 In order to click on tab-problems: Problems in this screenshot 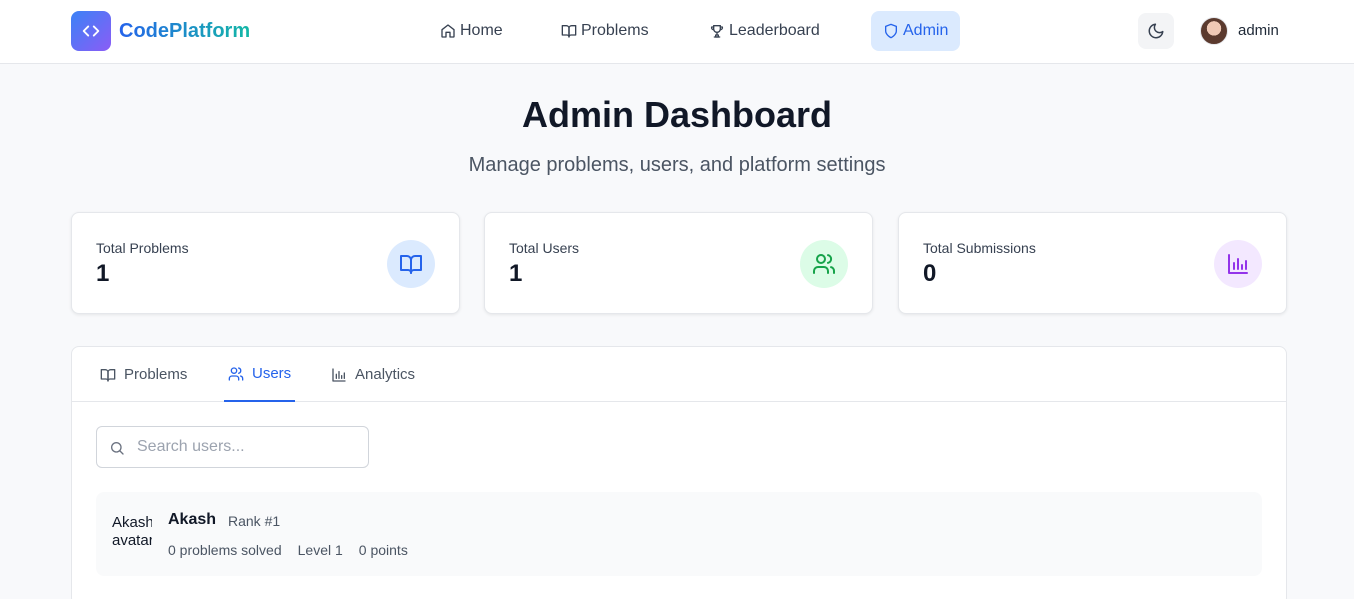, I will do `click(143, 374)`.